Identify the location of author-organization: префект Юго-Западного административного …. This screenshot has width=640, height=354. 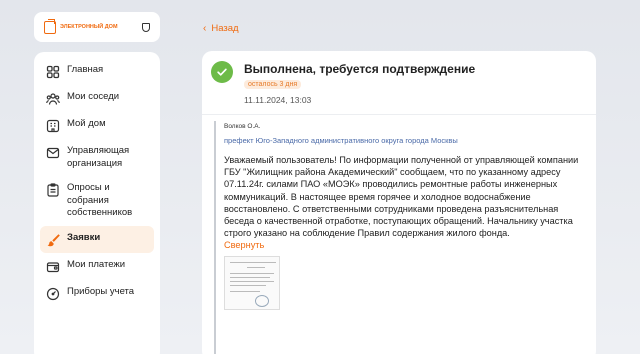
(341, 140).